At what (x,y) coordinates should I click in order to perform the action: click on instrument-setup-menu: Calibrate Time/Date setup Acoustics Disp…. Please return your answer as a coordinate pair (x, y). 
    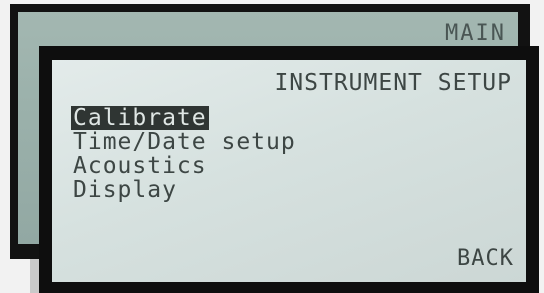
    Looking at the image, I should click on (184, 154).